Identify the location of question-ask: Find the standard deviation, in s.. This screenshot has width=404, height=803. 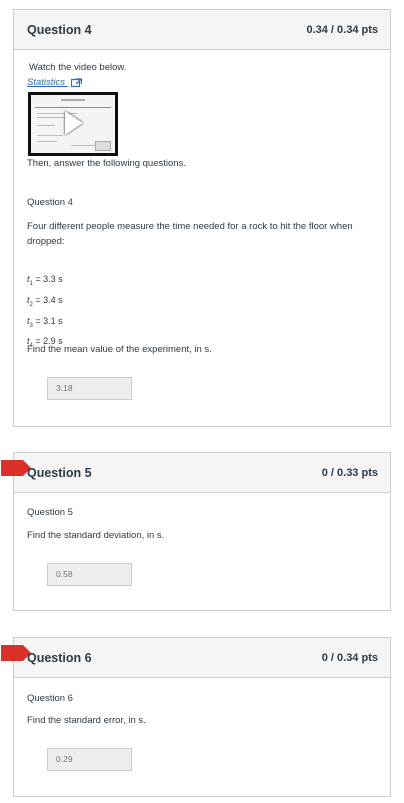
(96, 535).